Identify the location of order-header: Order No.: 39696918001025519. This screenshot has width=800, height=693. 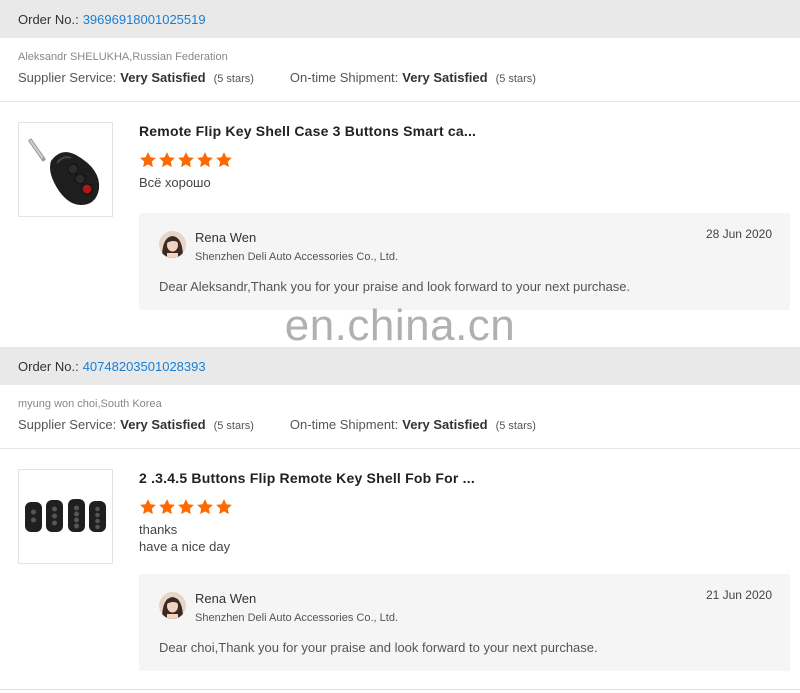
(400, 19).